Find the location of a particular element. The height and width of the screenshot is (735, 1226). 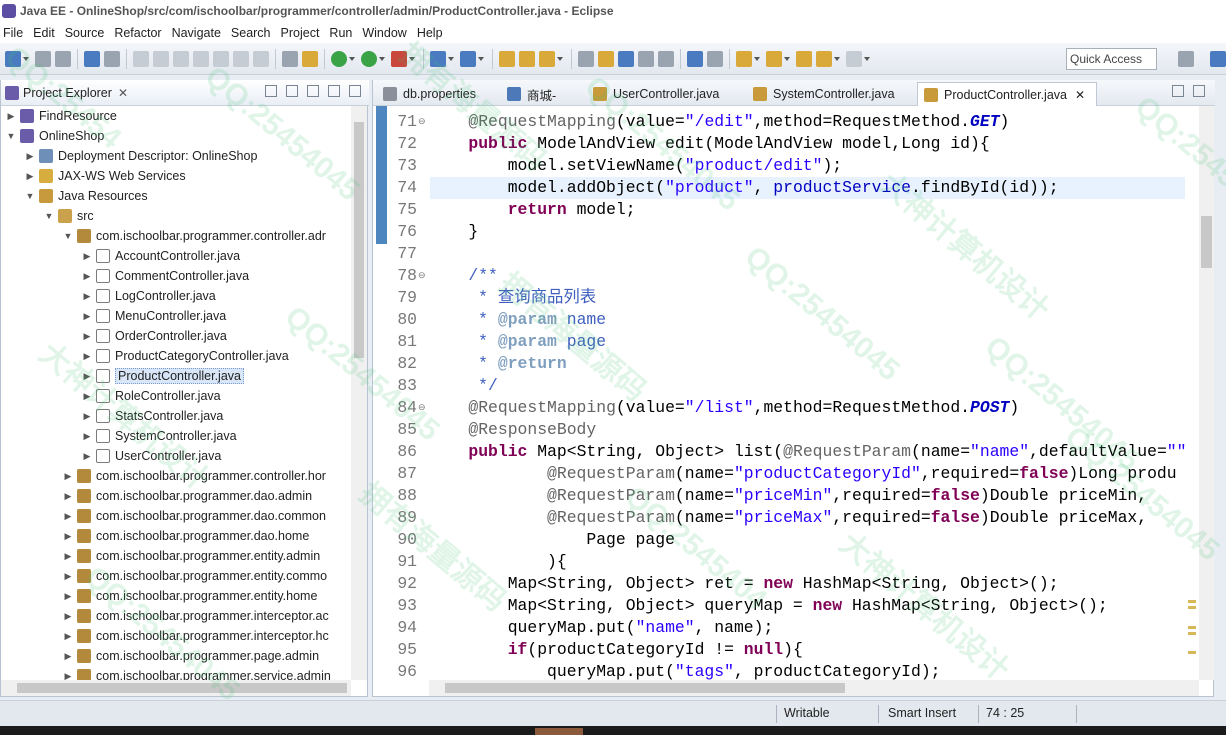

quick-access-field: Quick Access is located at coordinates (1111, 59).